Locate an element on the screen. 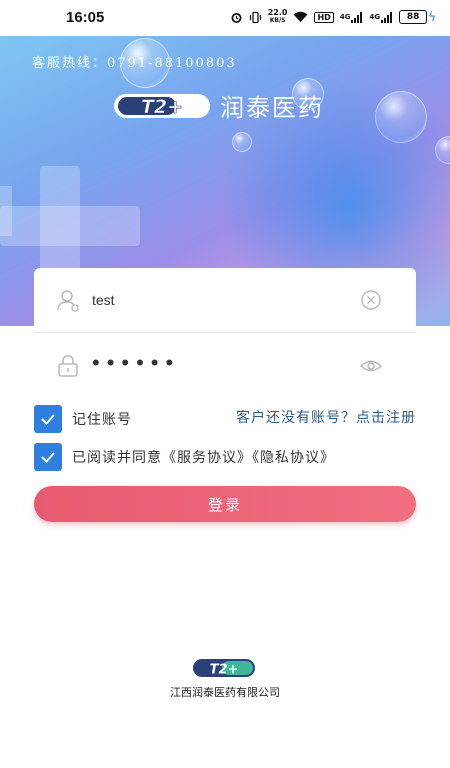 The height and width of the screenshot is (768, 450). wifi-icon is located at coordinates (300, 17).